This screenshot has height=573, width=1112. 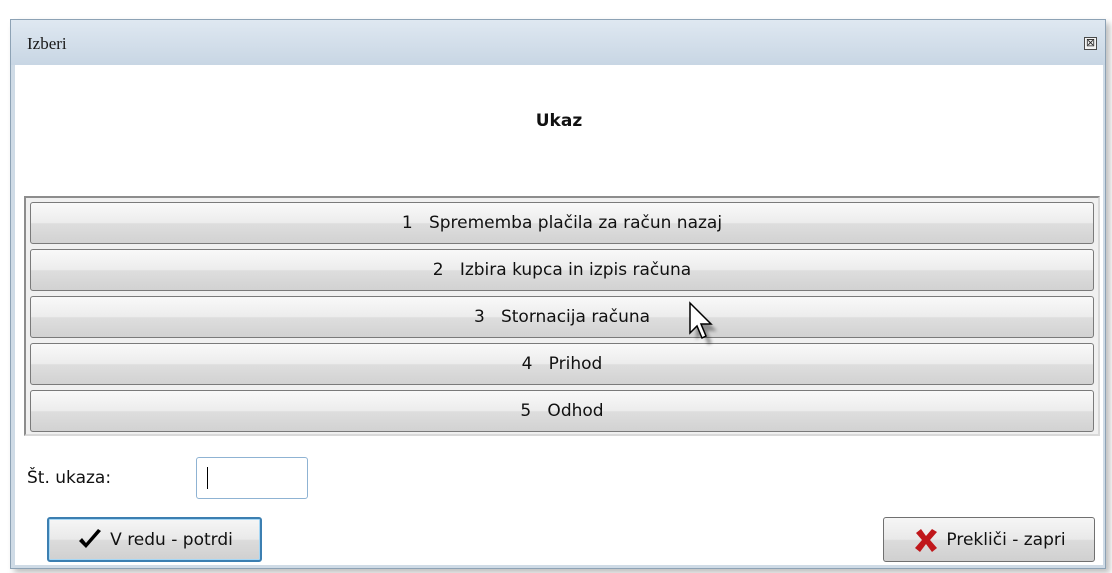 I want to click on ok-button-label: V redu - potrdi, so click(x=171, y=539).